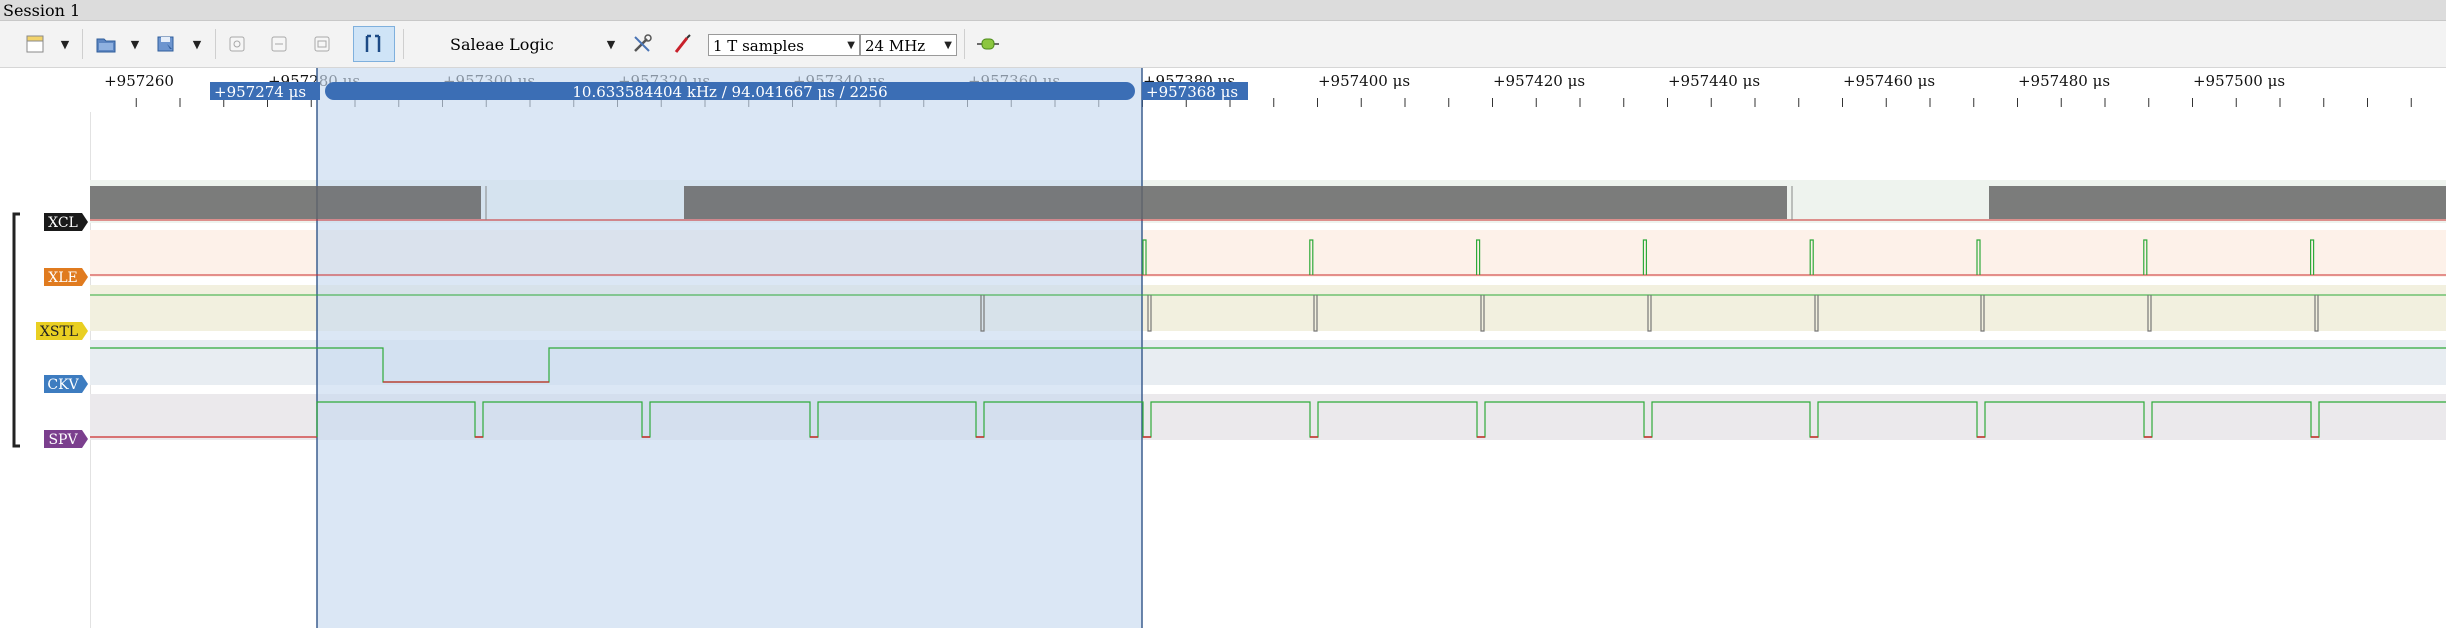  I want to click on ruler-tick-label: +957260, so click(139, 81).